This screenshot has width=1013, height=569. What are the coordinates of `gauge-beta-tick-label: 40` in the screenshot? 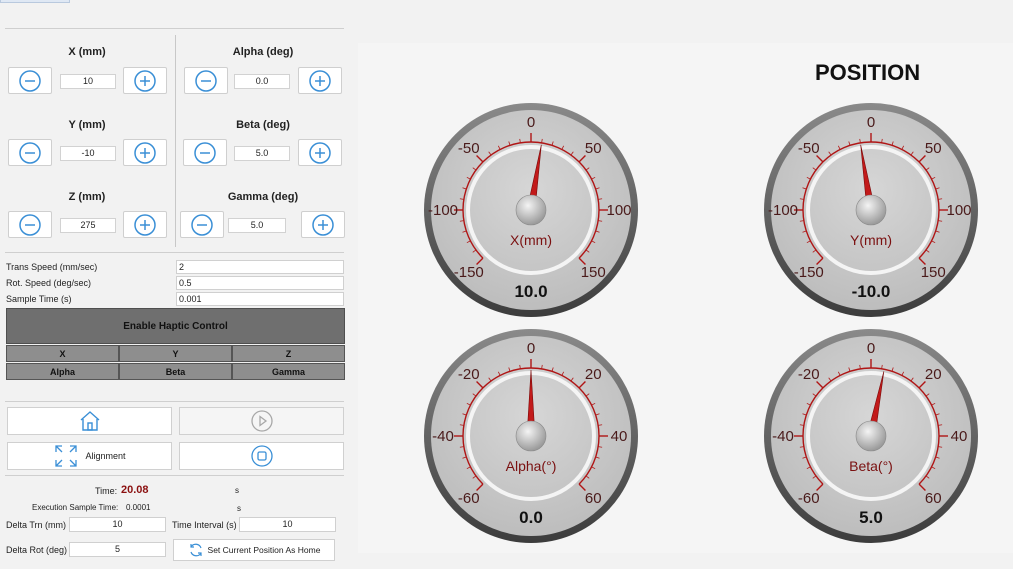 It's located at (959, 436).